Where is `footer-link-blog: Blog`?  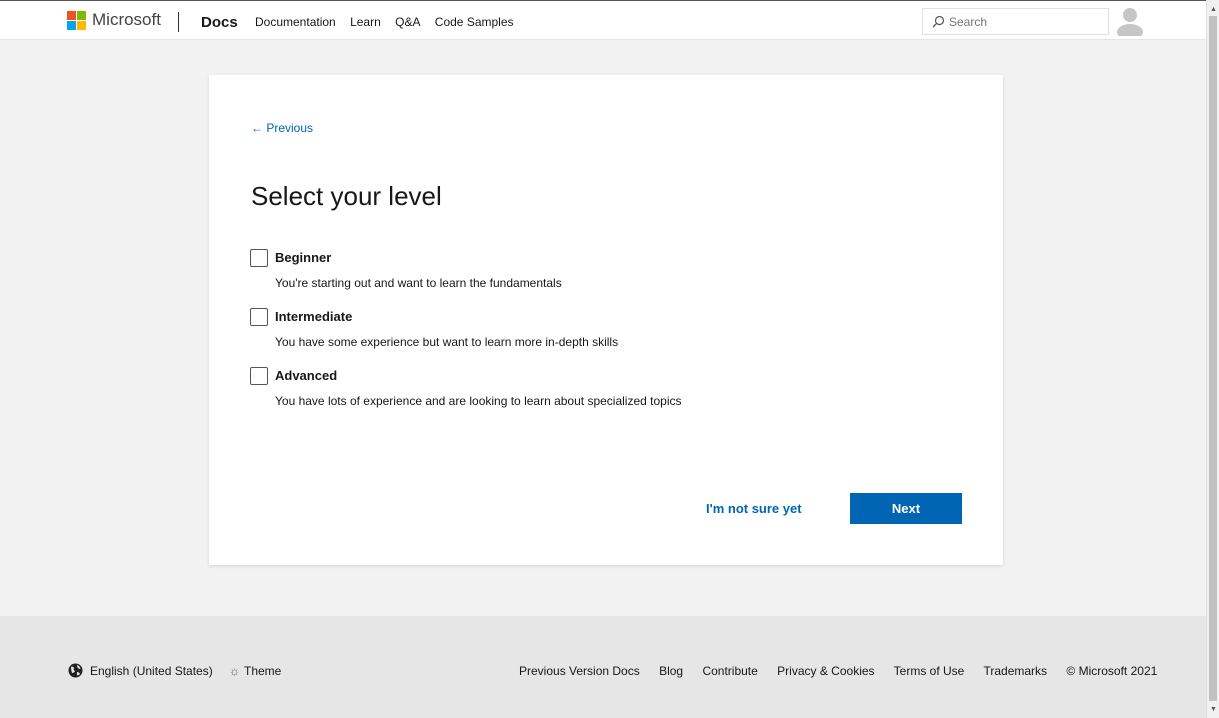 footer-link-blog: Blog is located at coordinates (671, 671).